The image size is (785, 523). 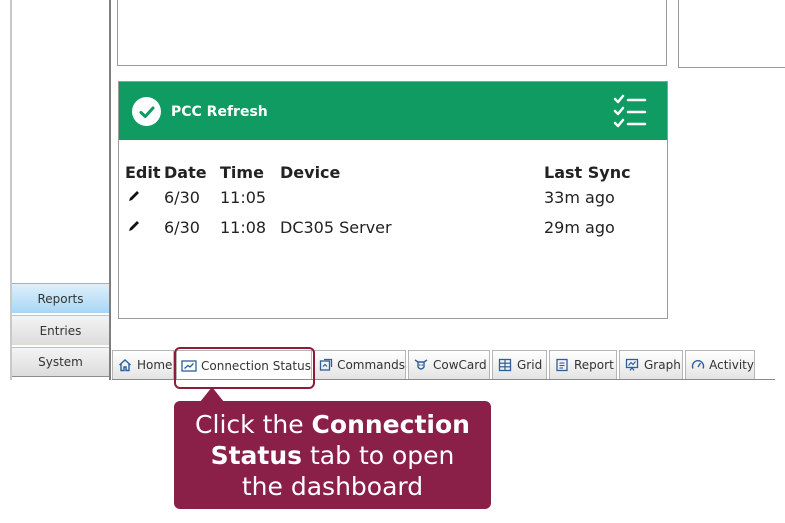 What do you see at coordinates (143, 172) in the screenshot?
I see `col-header-edit: Edit` at bounding box center [143, 172].